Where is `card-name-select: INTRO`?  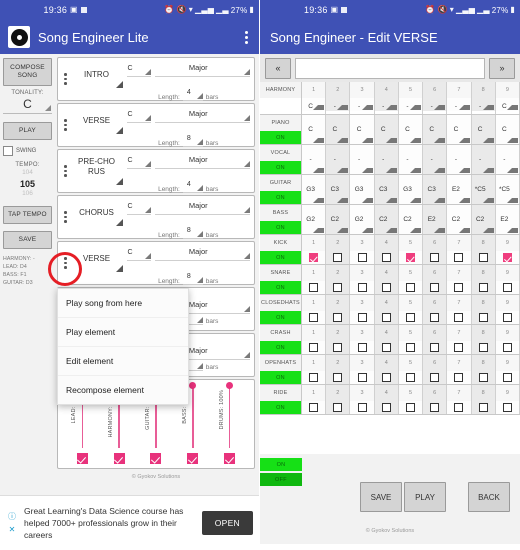 card-name-select: INTRO is located at coordinates (97, 79).